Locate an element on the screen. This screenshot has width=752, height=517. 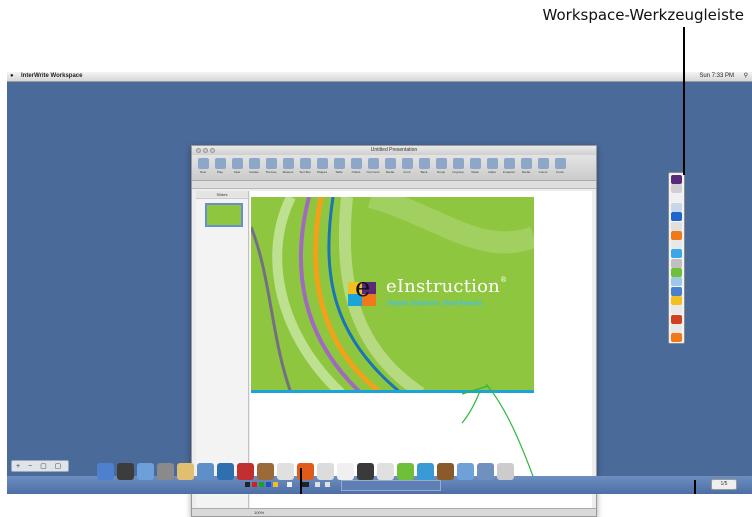
toolbar-button: Comment is located at coordinates (373, 166).